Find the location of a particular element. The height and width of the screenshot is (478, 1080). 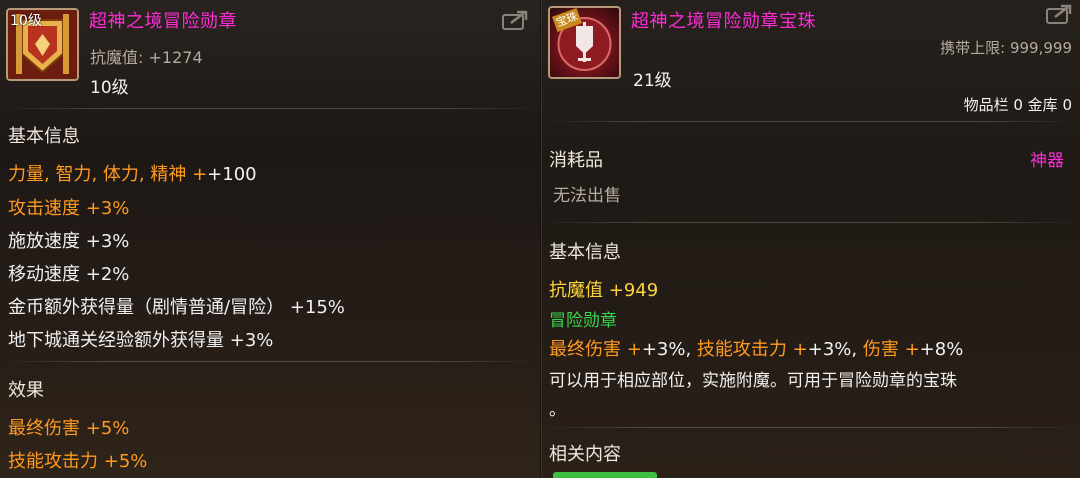

resist-value: +949 is located at coordinates (633, 290).